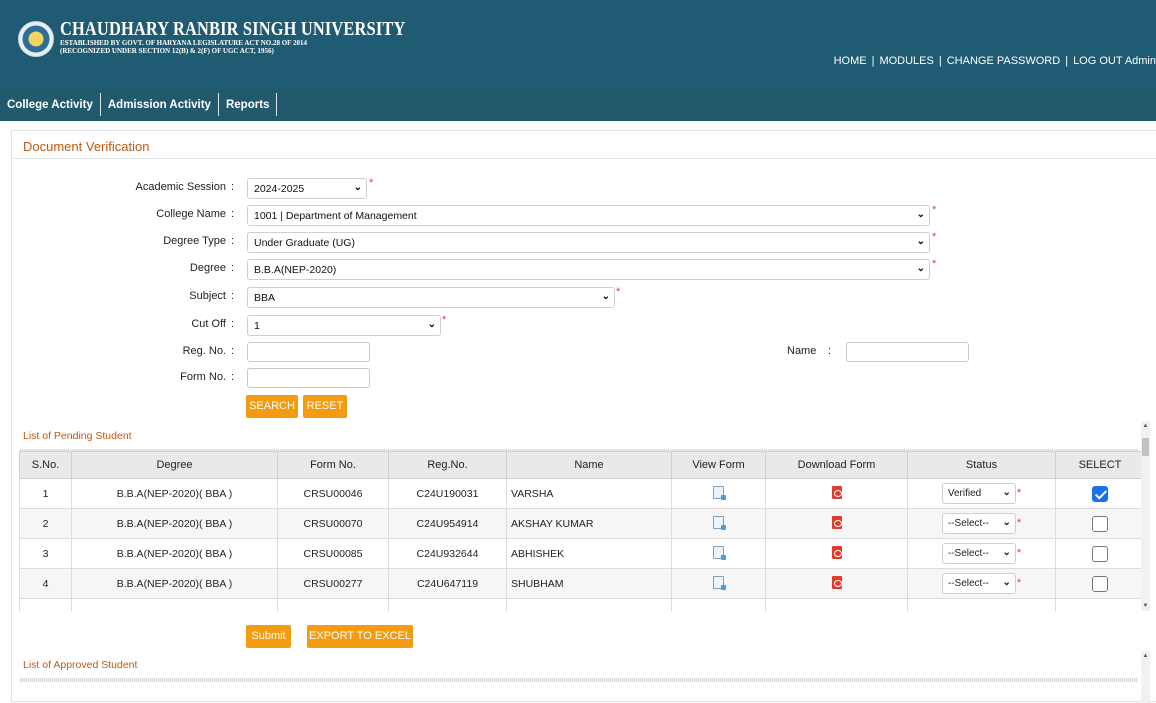 Image resolution: width=1156 pixels, height=703 pixels. I want to click on nav-admission-activity: Admission Activity, so click(160, 104).